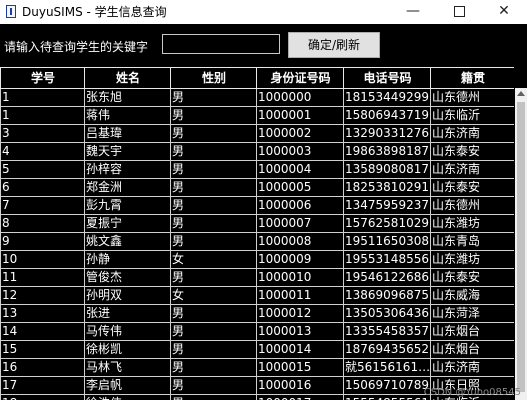  What do you see at coordinates (213, 78) in the screenshot?
I see `column-header-gender: 性别` at bounding box center [213, 78].